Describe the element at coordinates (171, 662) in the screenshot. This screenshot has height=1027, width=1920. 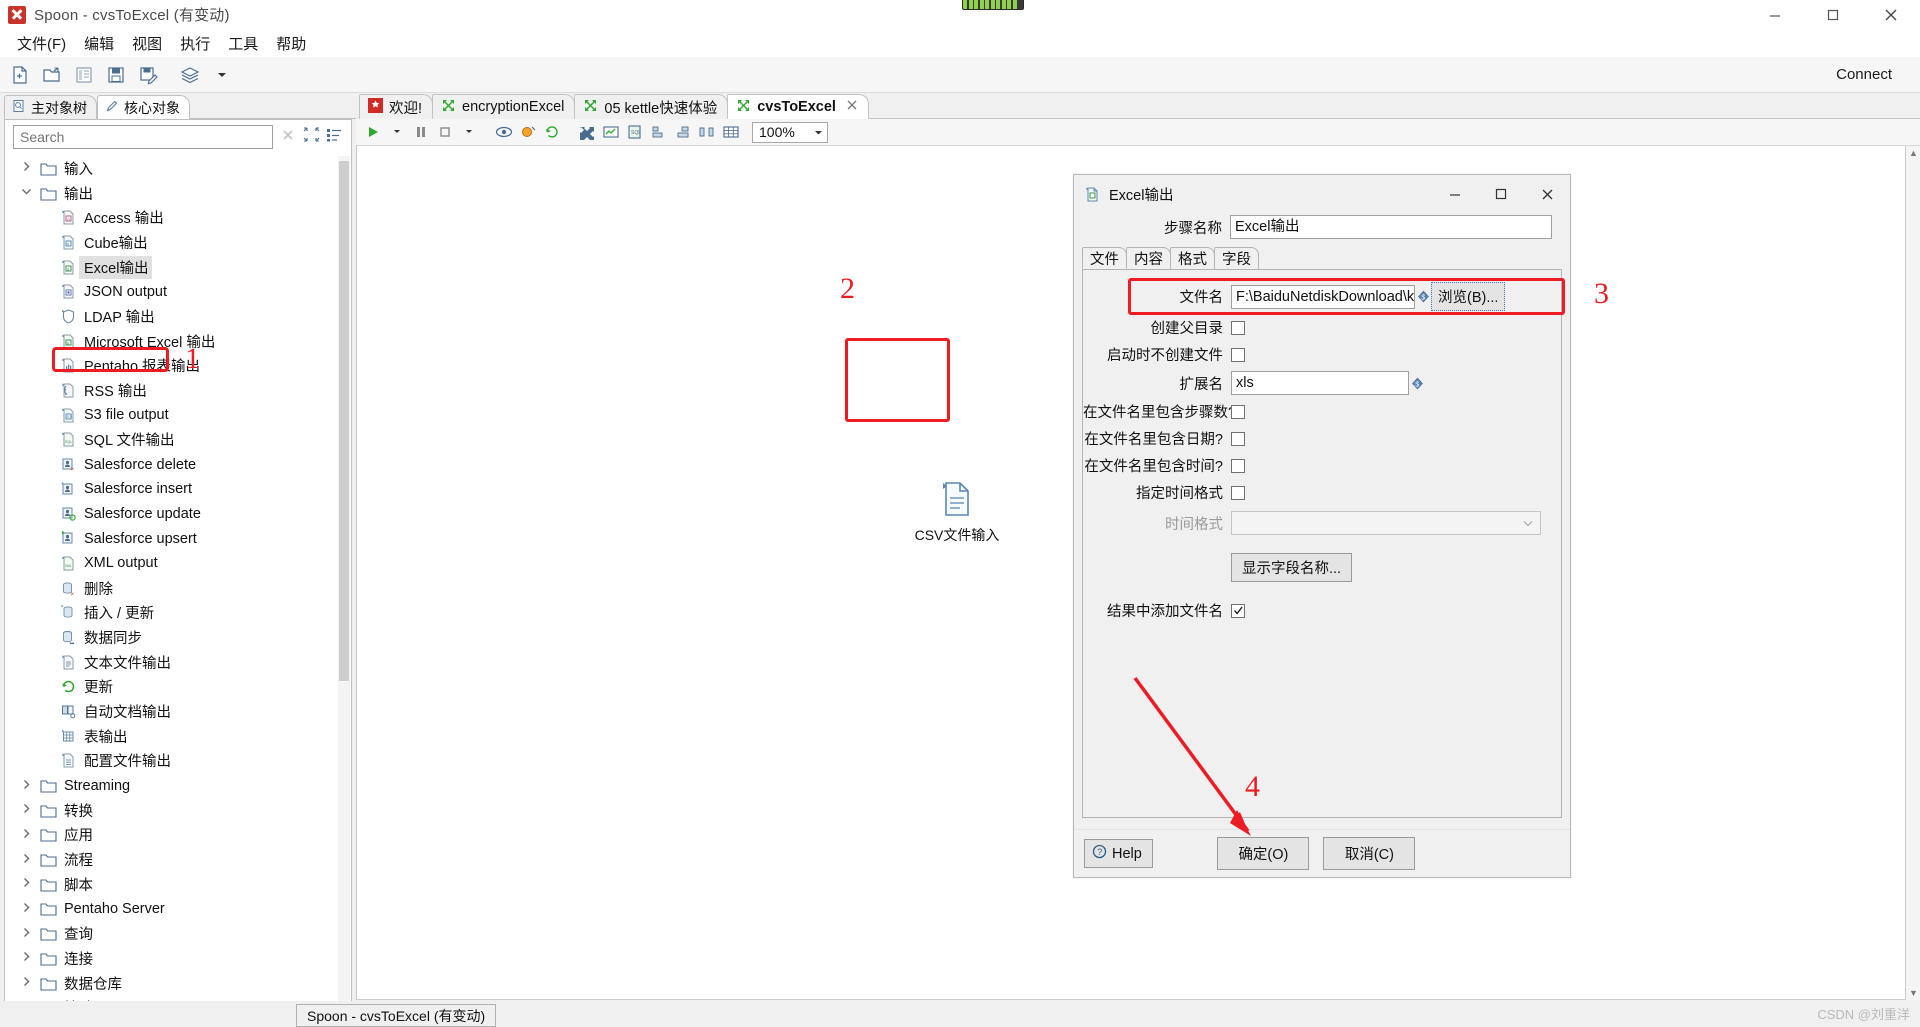
I see `tree-item-文本文件输出: 文本文件输出` at that location.